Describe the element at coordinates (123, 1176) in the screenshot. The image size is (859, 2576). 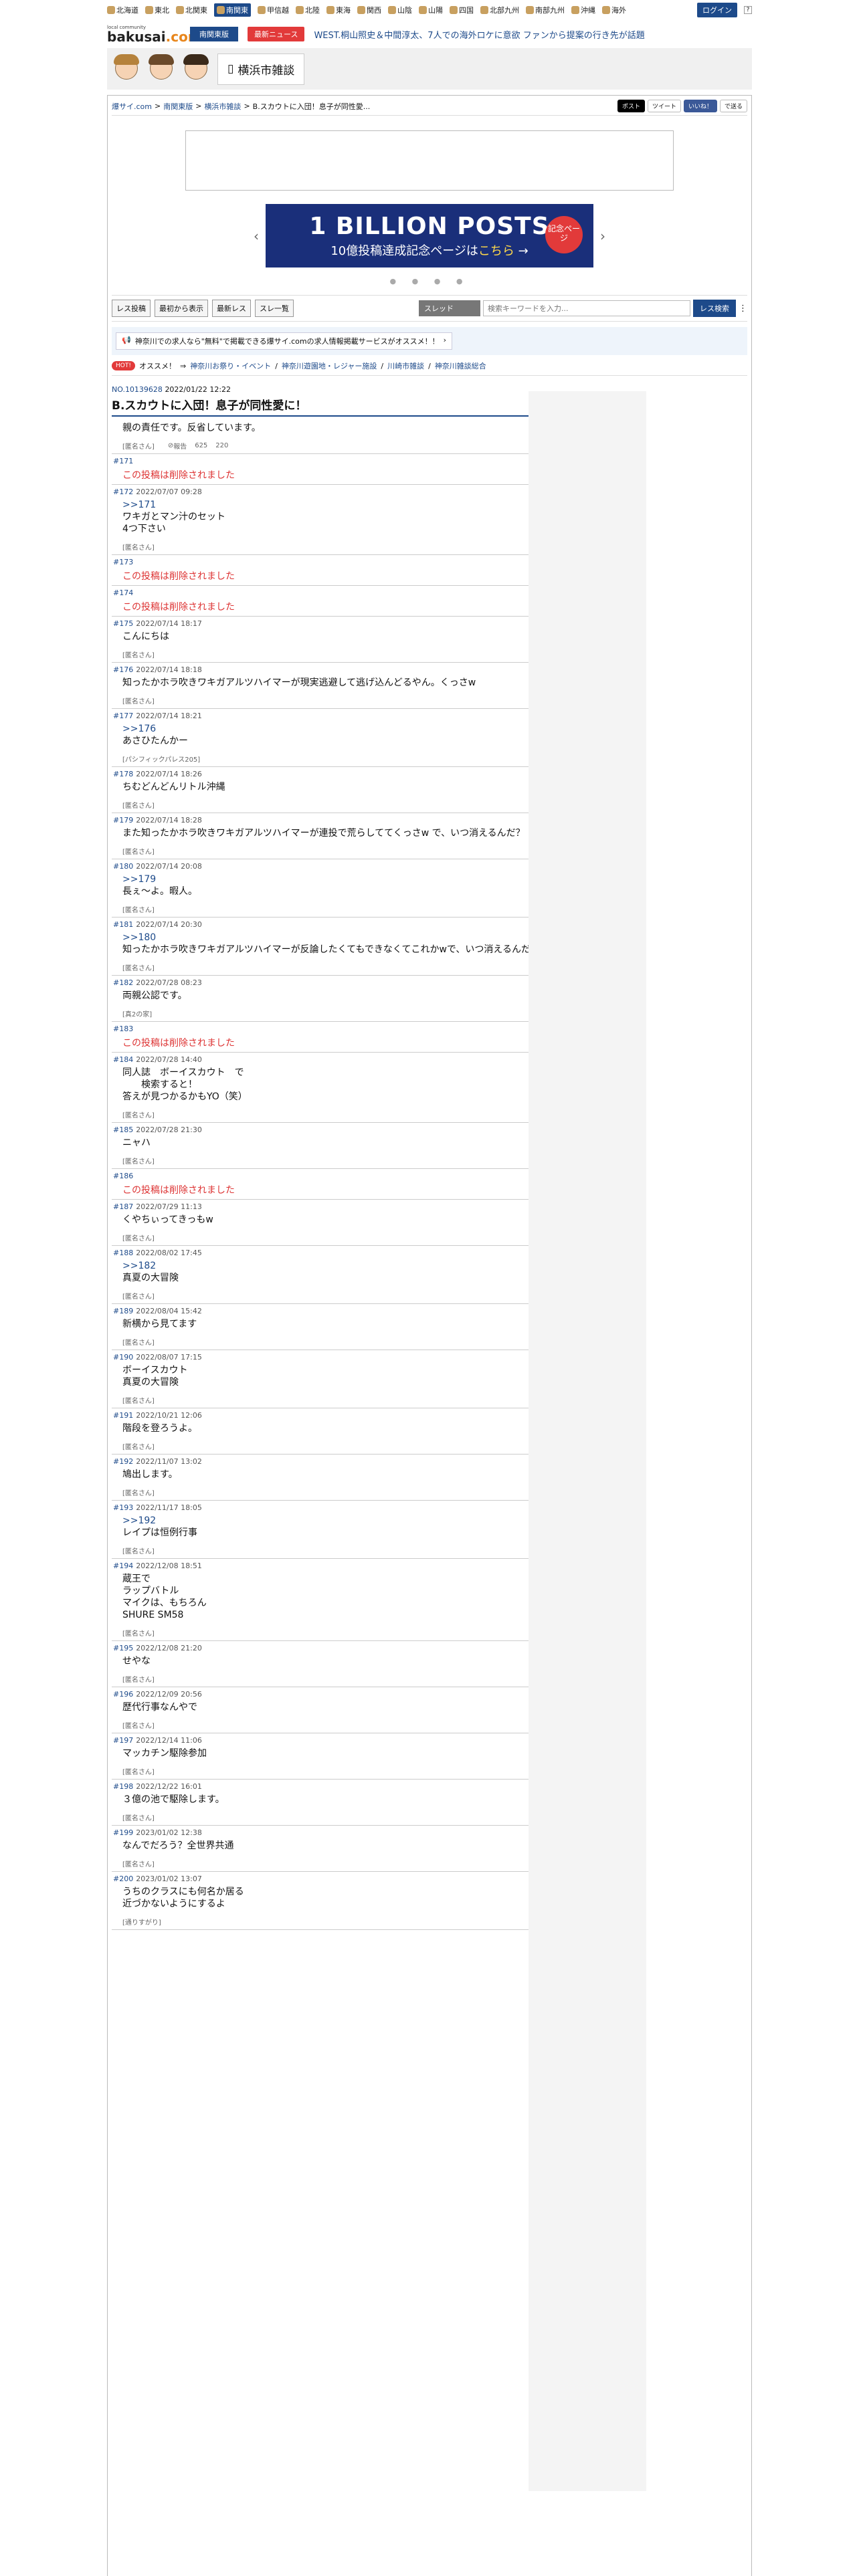
I see `post-number: #186` at that location.